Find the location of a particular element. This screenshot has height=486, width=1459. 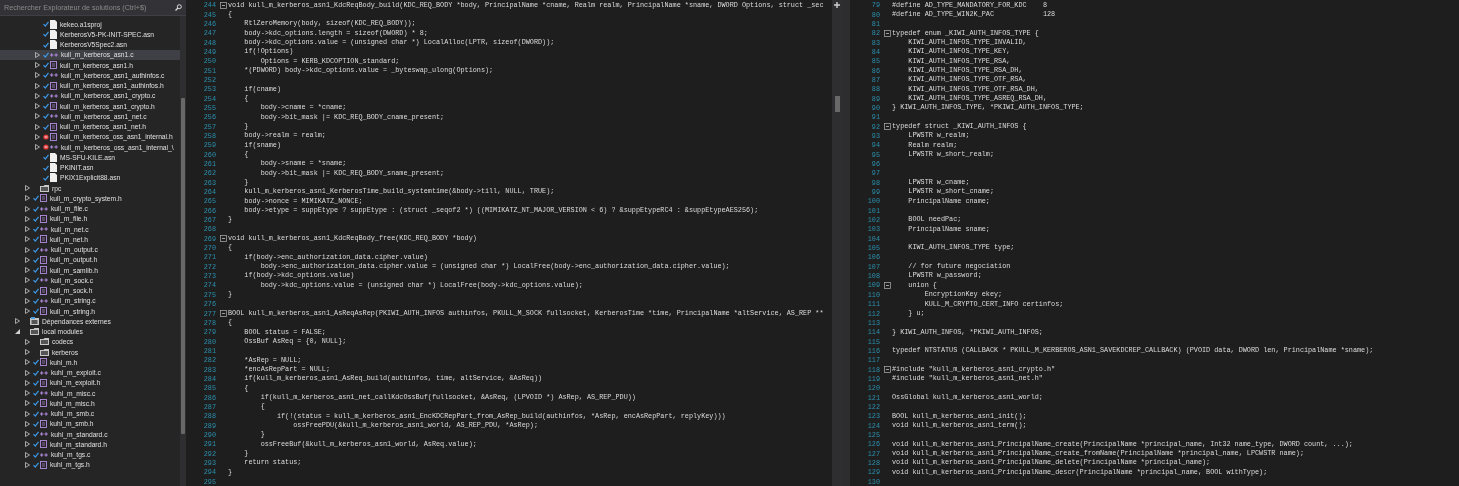

references-icon is located at coordinates (34, 321).